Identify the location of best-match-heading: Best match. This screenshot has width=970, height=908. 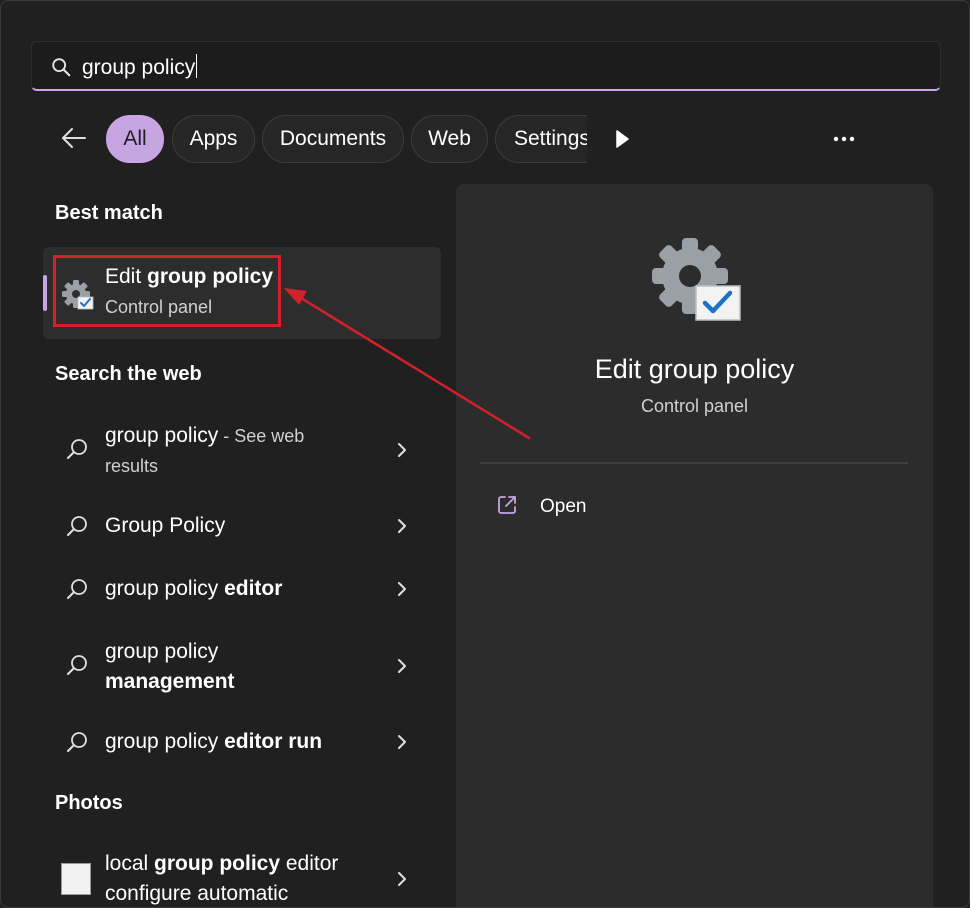
(109, 213).